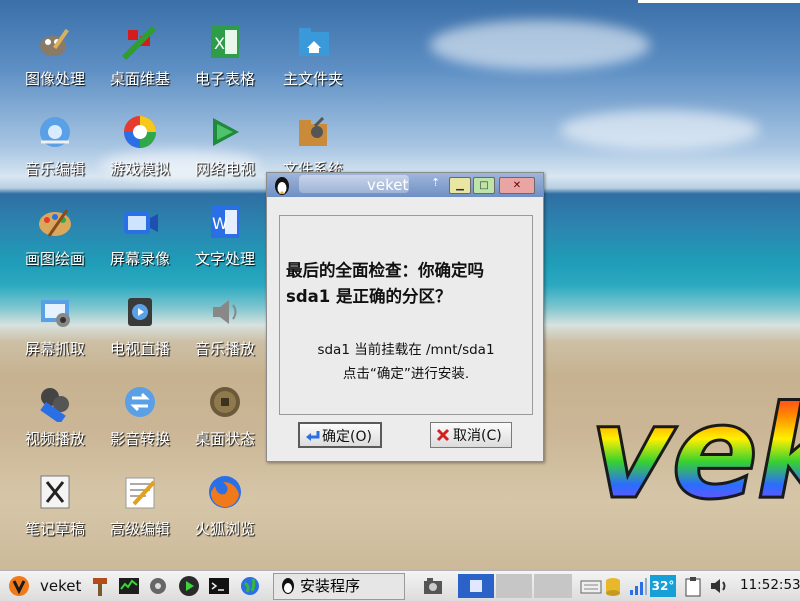 This screenshot has height=601, width=800. I want to click on hammer-icon, so click(100, 586).